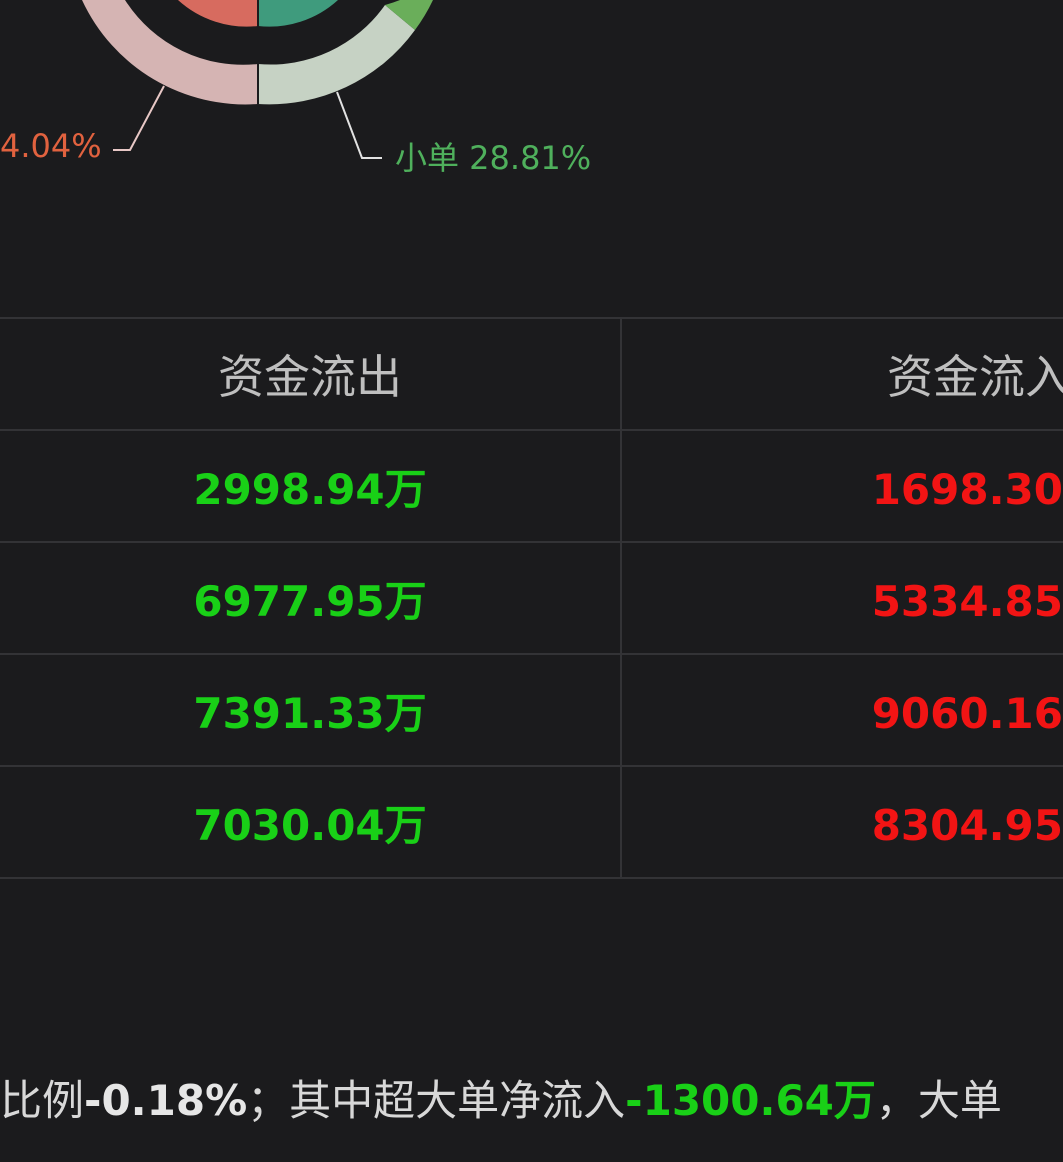  What do you see at coordinates (967, 601) in the screenshot?
I see `capital-in-value: 5334.85万` at bounding box center [967, 601].